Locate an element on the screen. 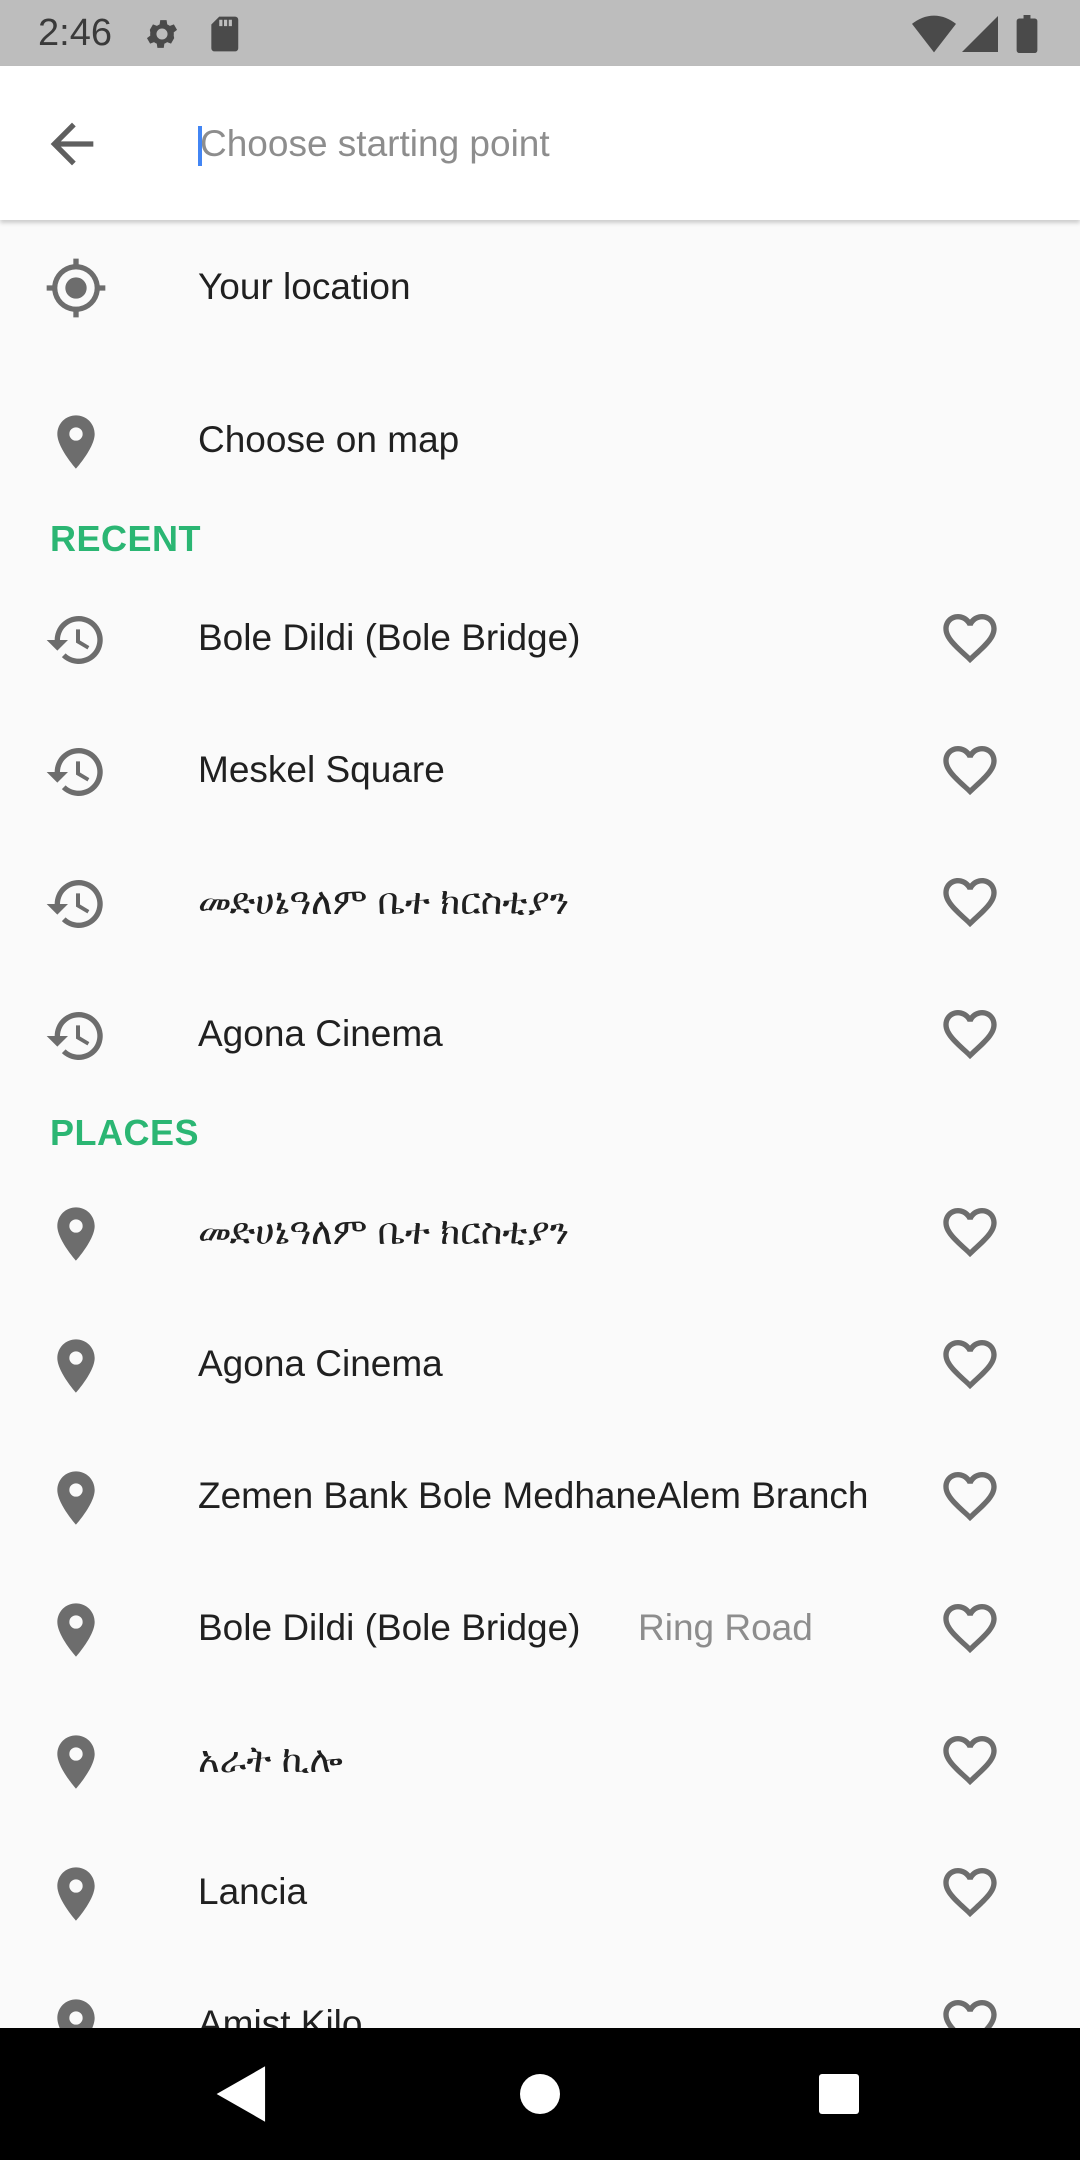  recent-item: Meskel Square is located at coordinates (540, 770).